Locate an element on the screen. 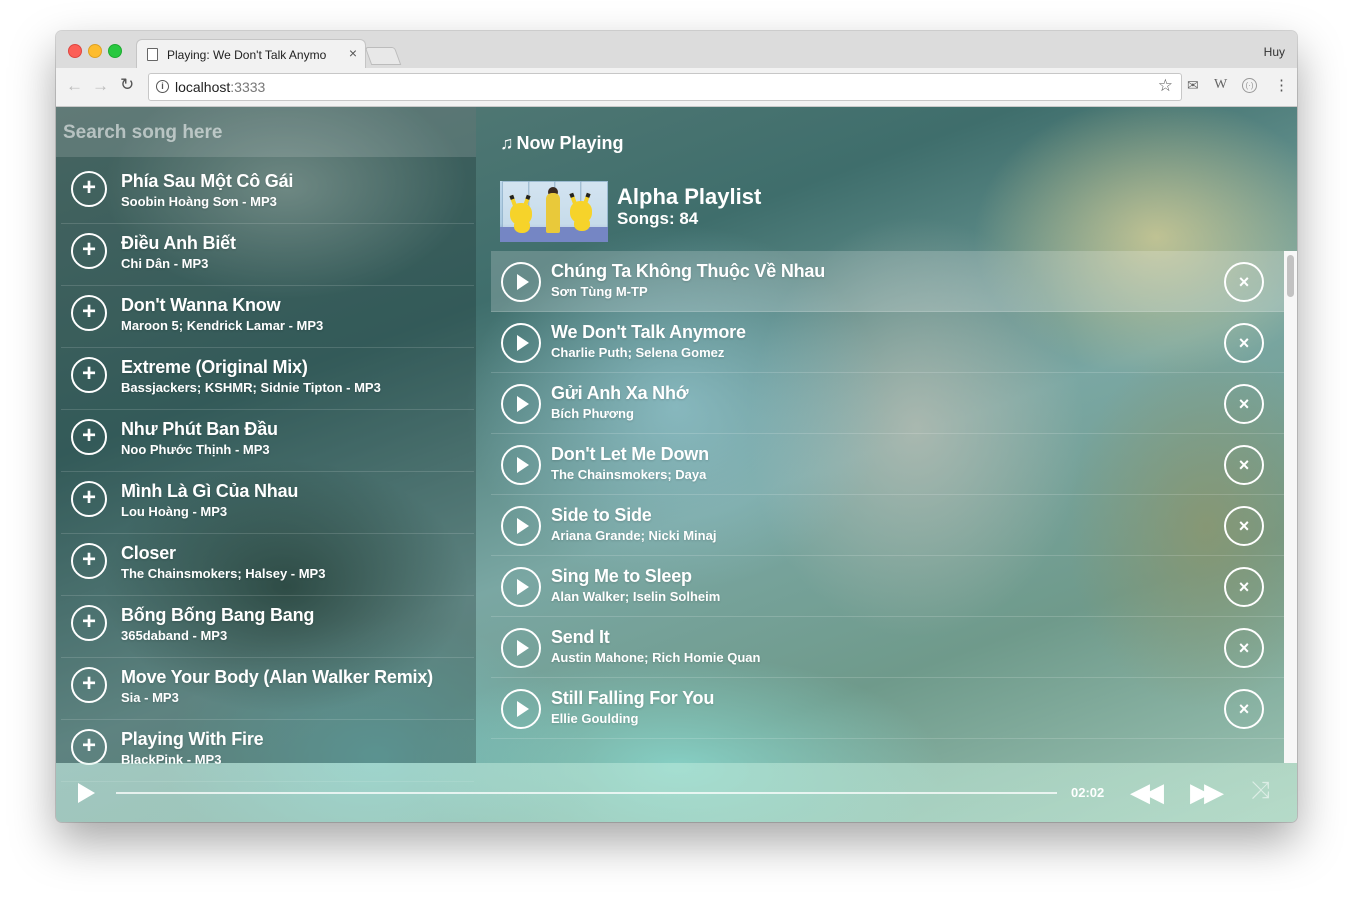  search-bar is located at coordinates (266, 132).